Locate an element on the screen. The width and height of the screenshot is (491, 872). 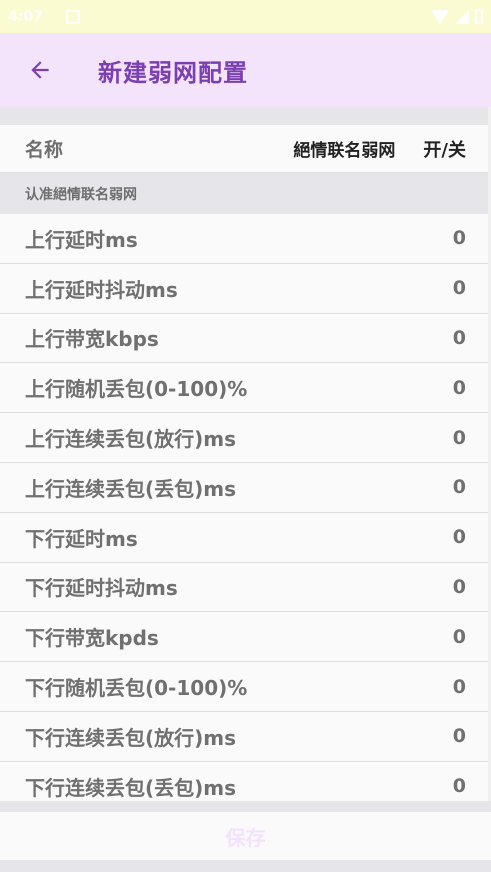
param-row: 下行随机丢包(0-100)% 0 is located at coordinates (245, 687).